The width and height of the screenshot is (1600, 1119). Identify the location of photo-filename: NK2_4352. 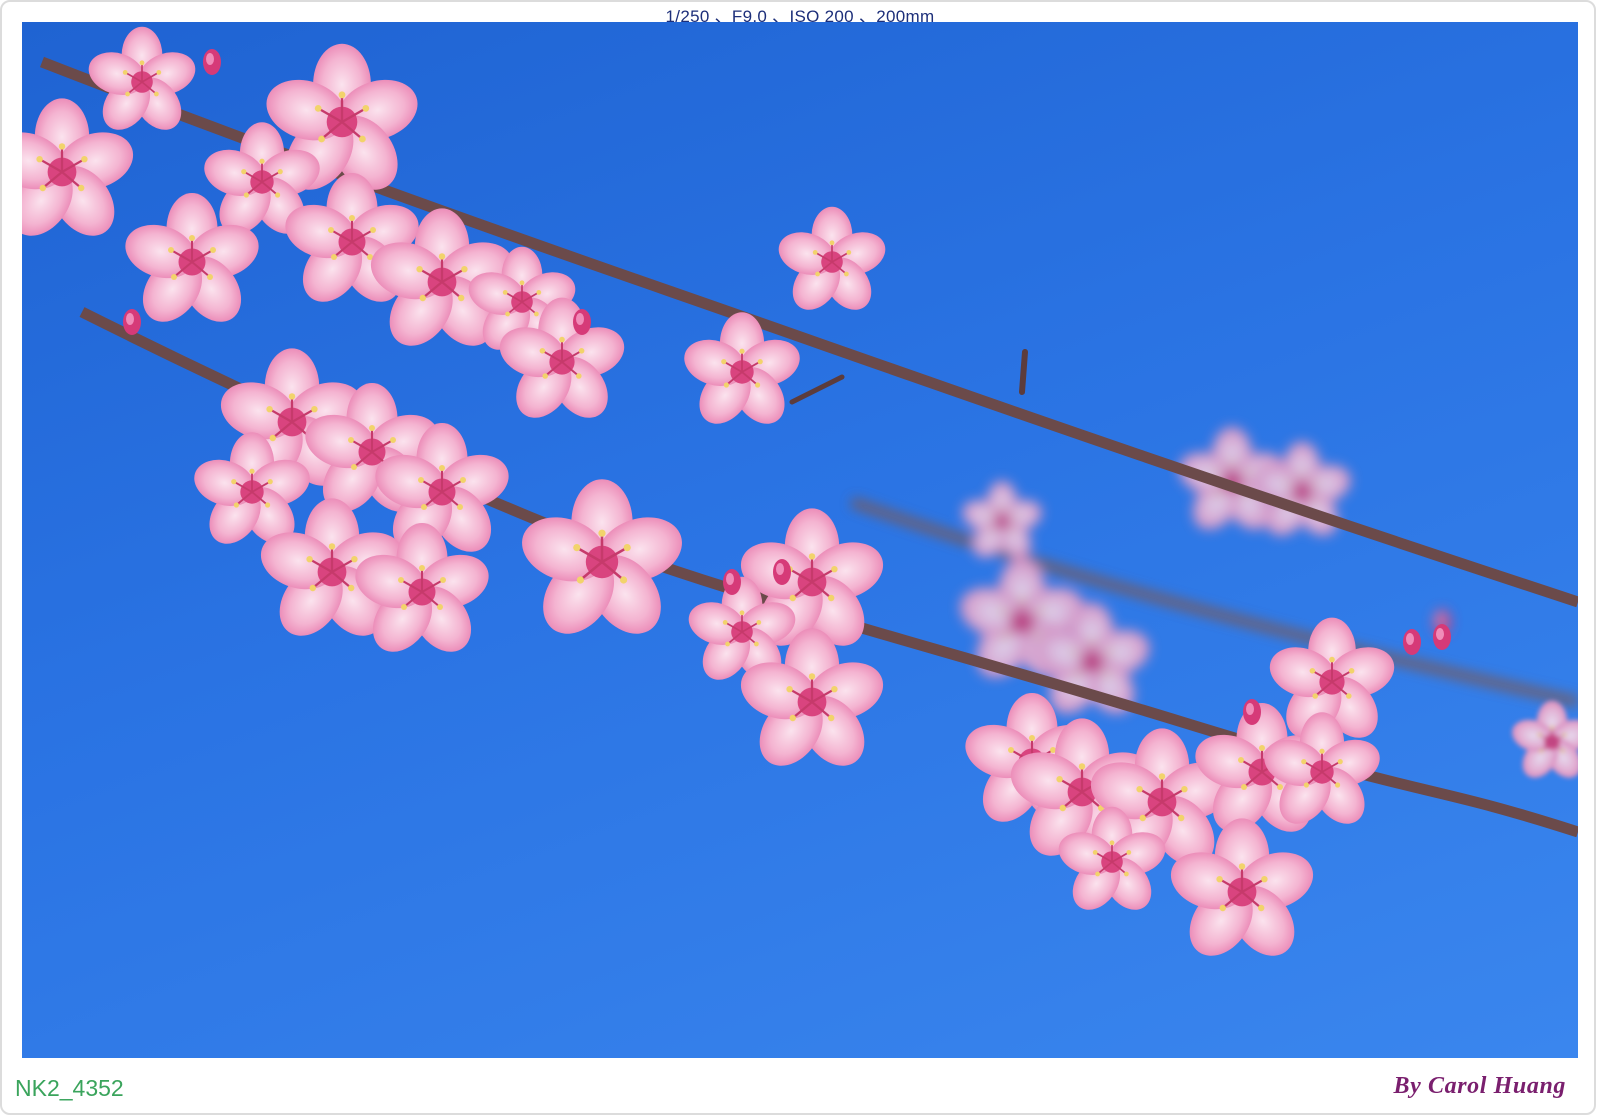
(69, 1088).